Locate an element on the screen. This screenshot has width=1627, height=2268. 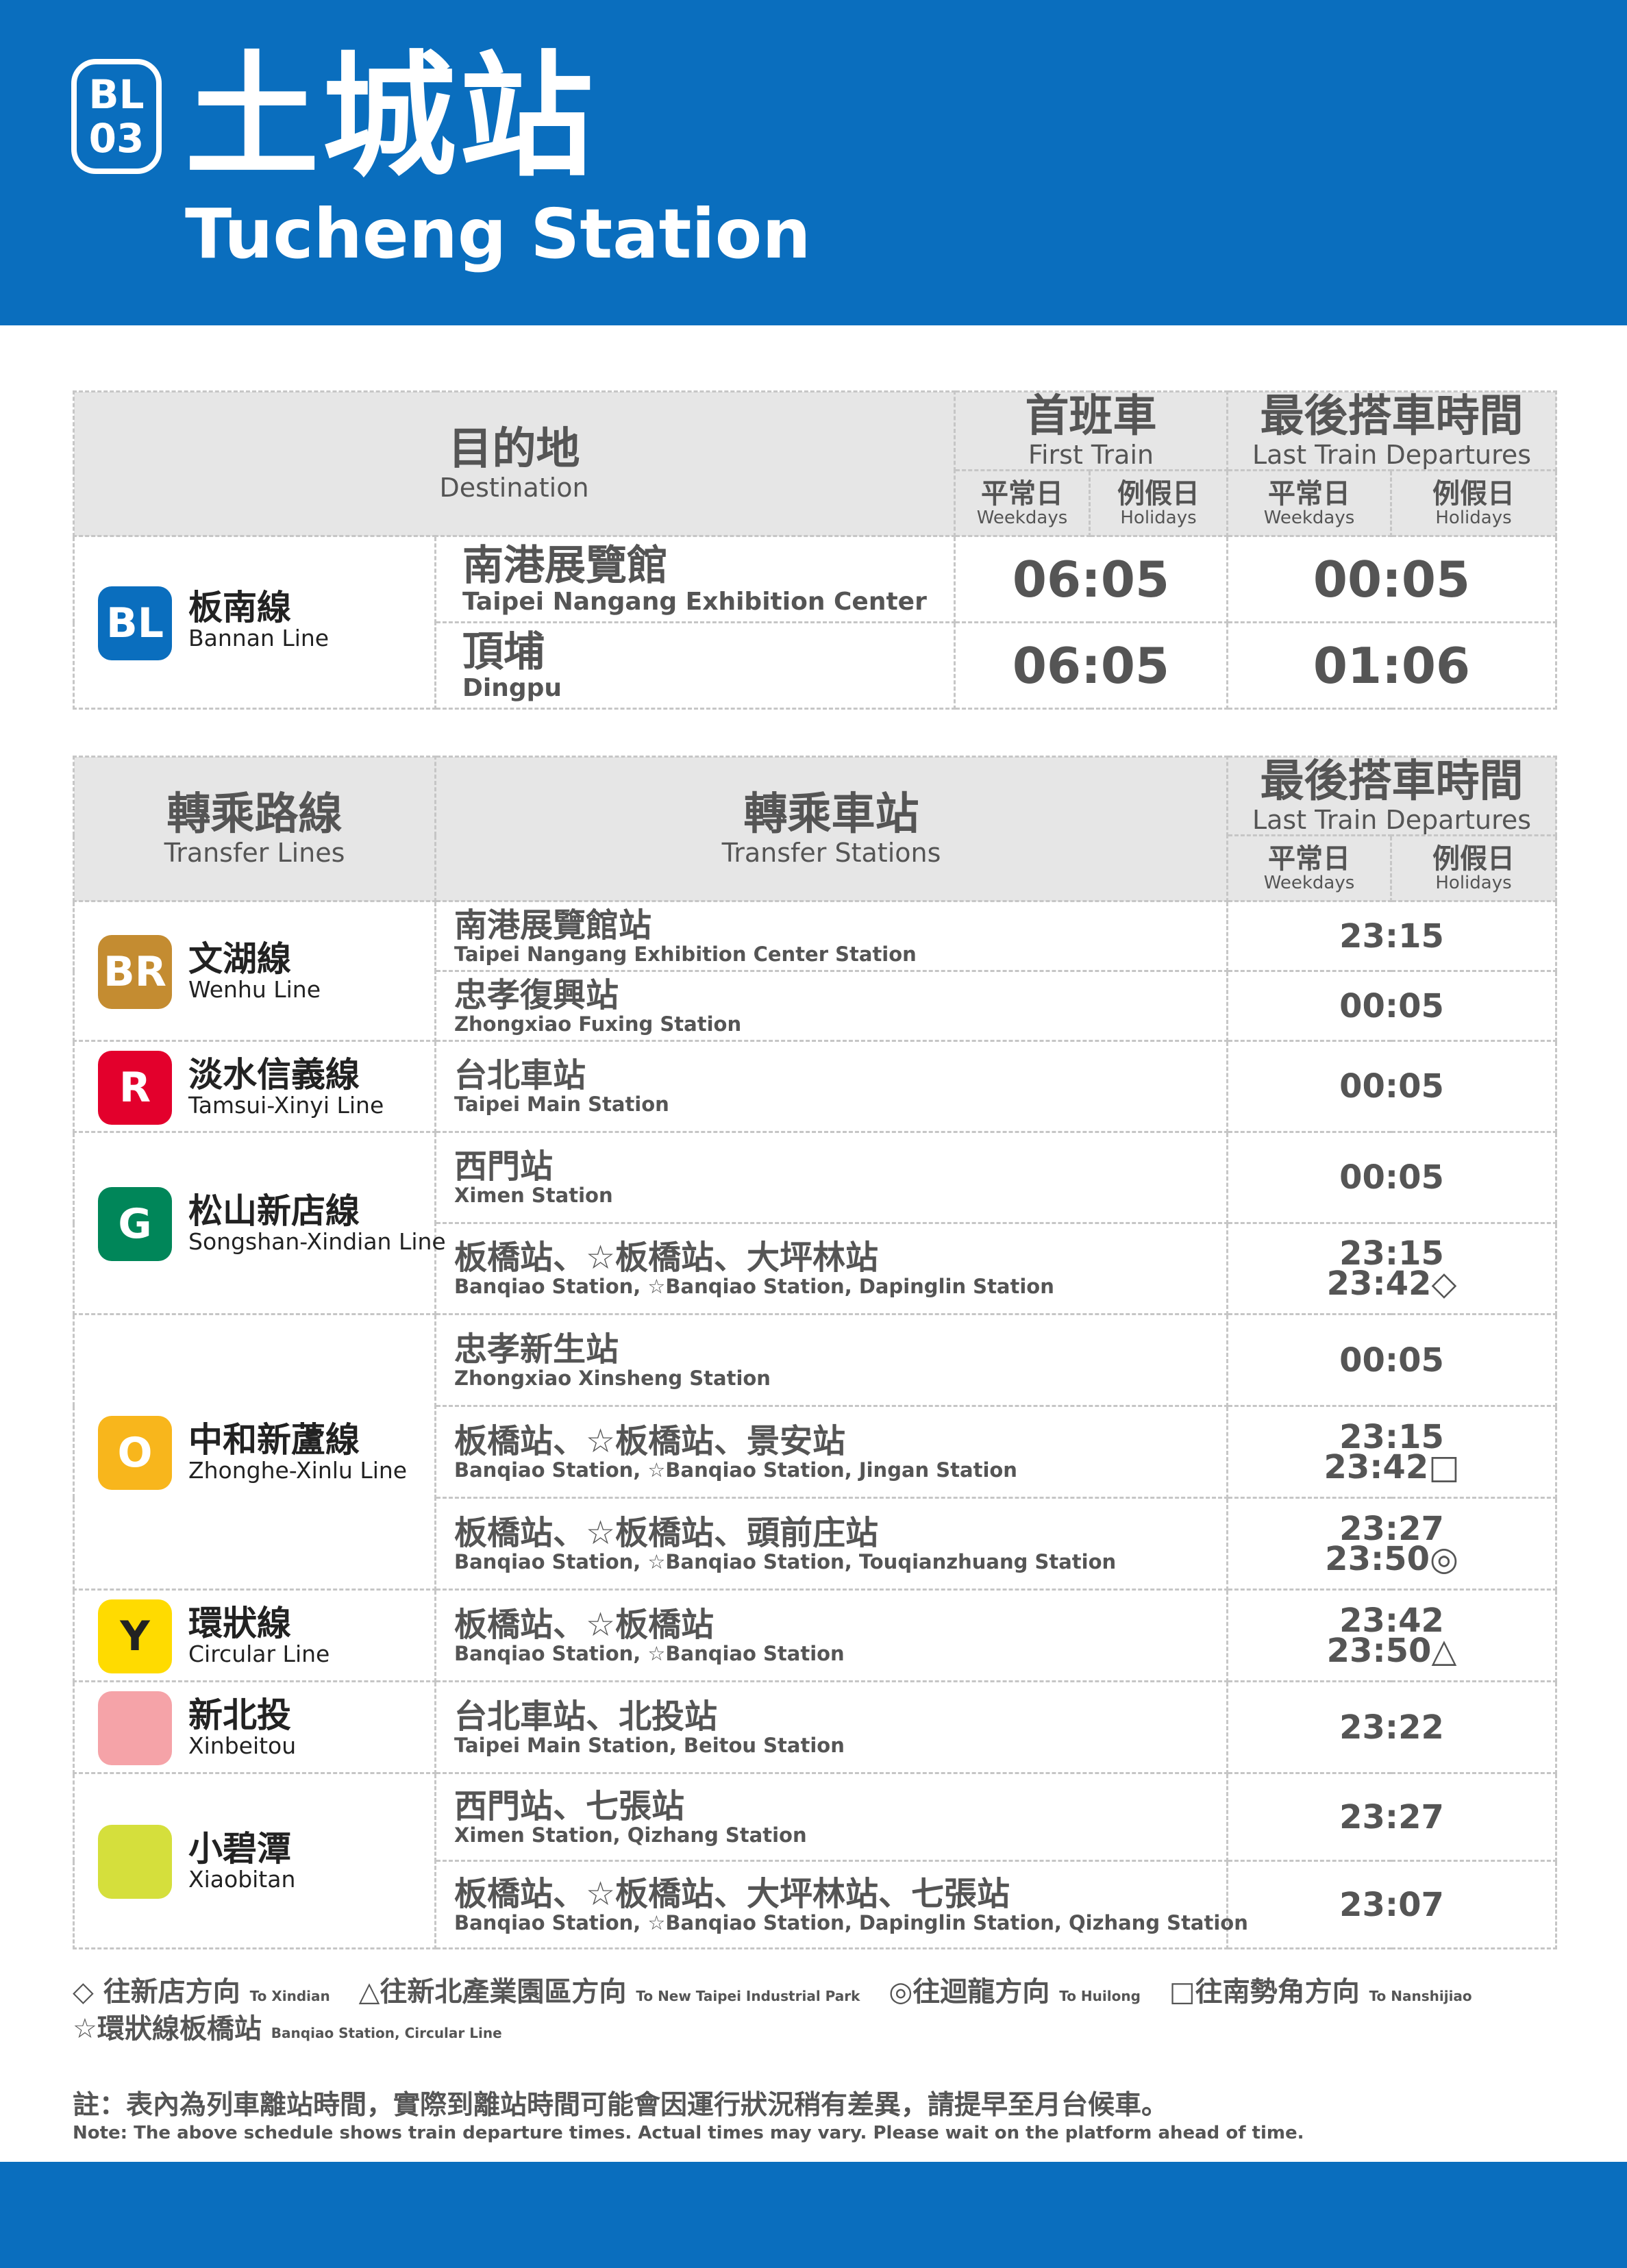
transfer-line-name-zh: 環狀線 is located at coordinates (239, 1623).